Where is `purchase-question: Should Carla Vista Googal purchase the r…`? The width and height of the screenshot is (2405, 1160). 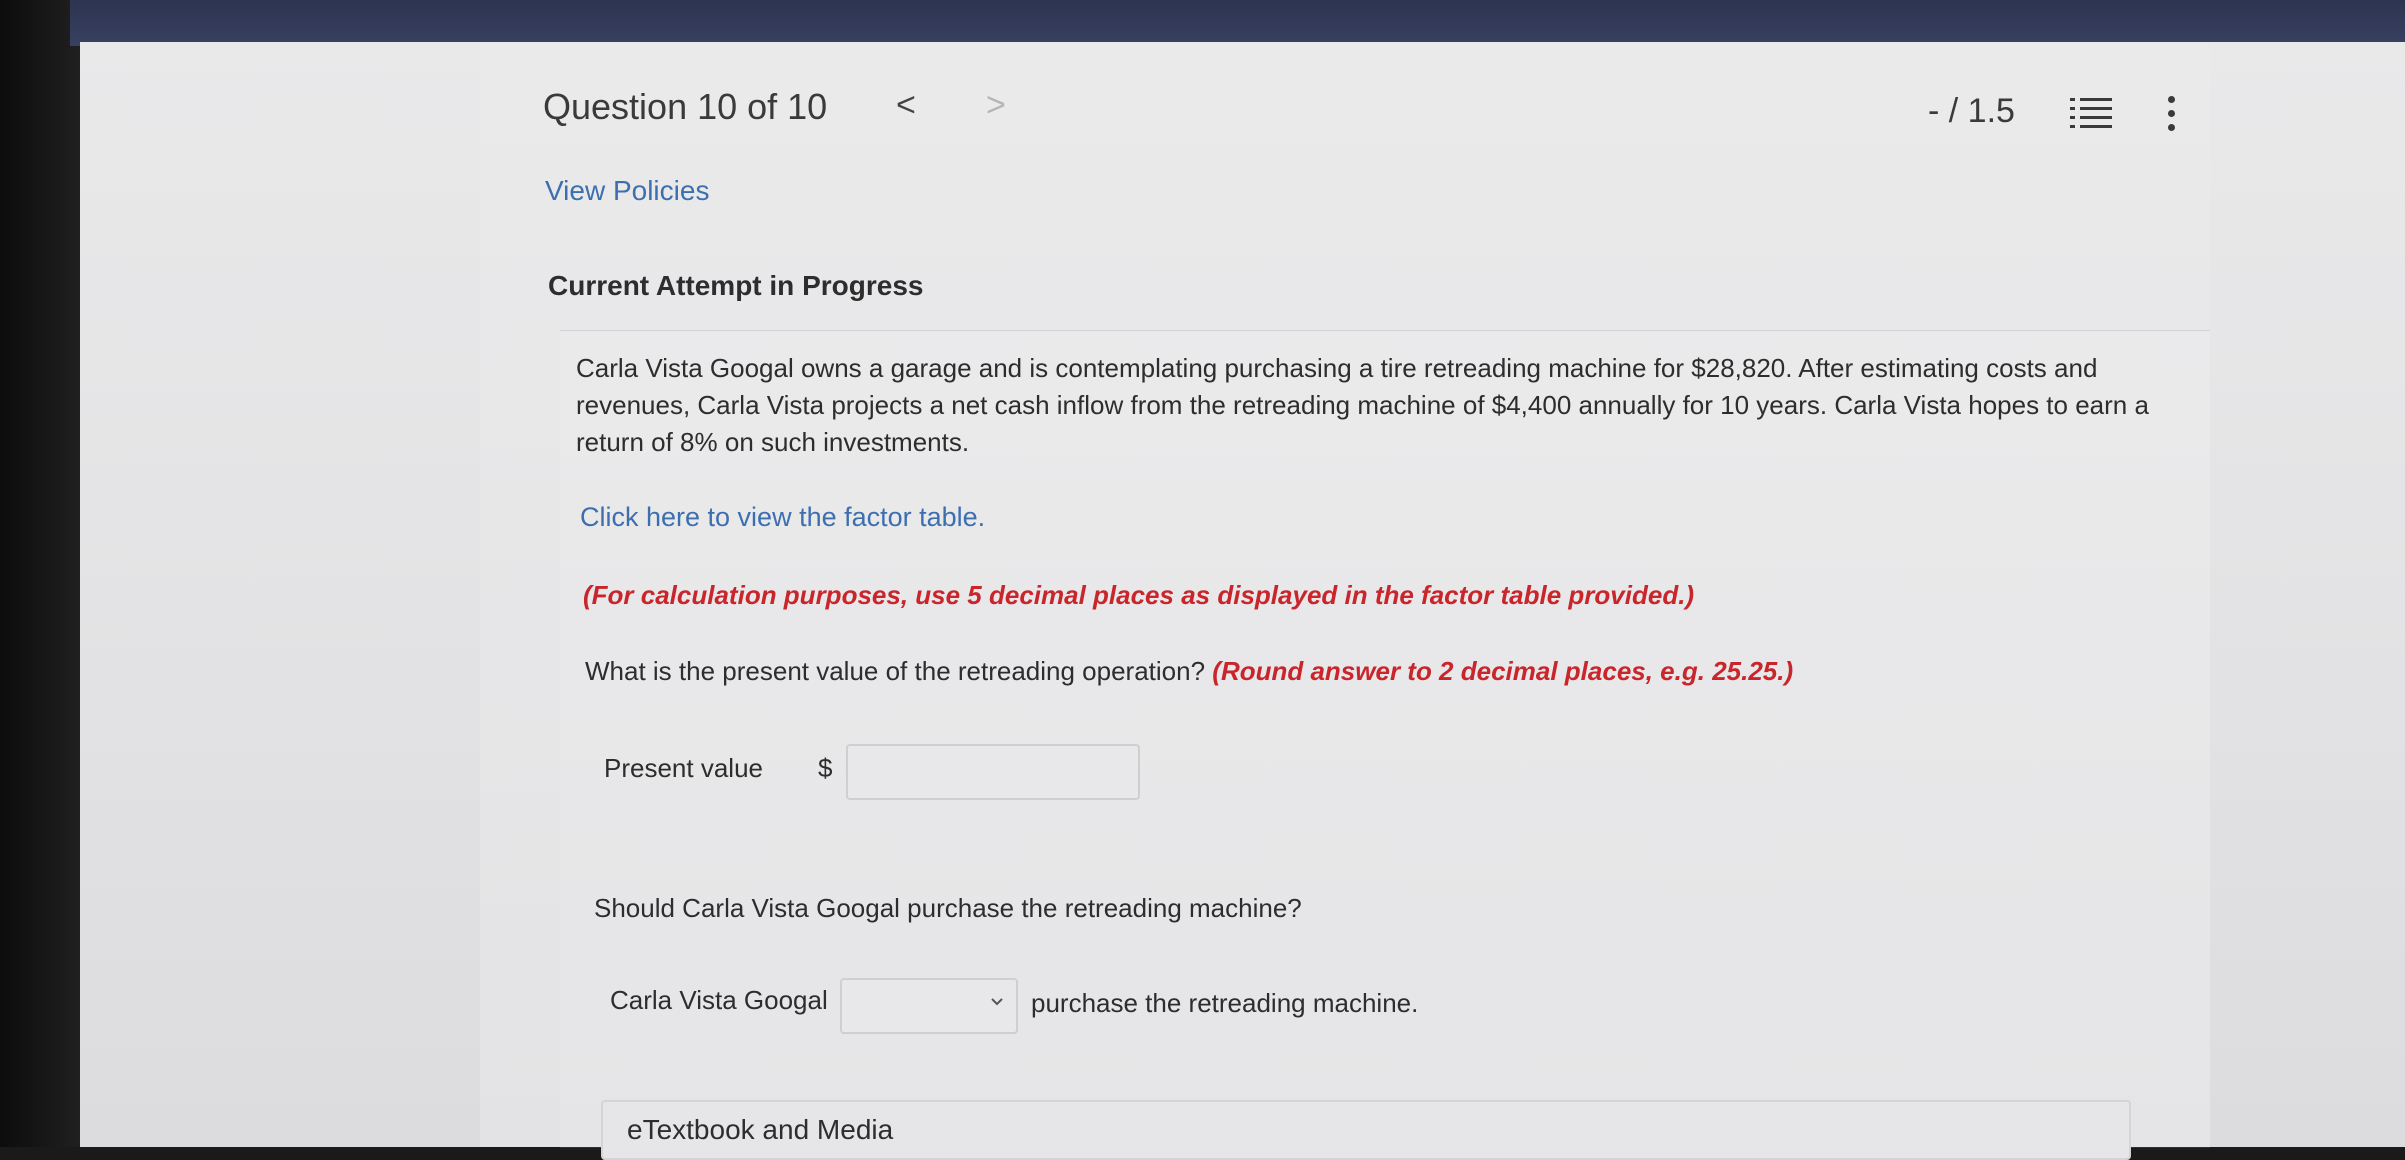
purchase-question: Should Carla Vista Googal purchase the r… is located at coordinates (948, 908).